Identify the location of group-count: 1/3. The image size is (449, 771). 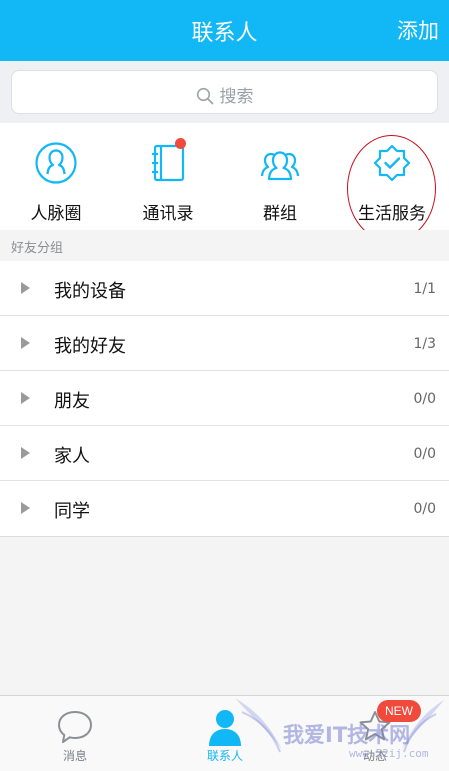
(424, 344).